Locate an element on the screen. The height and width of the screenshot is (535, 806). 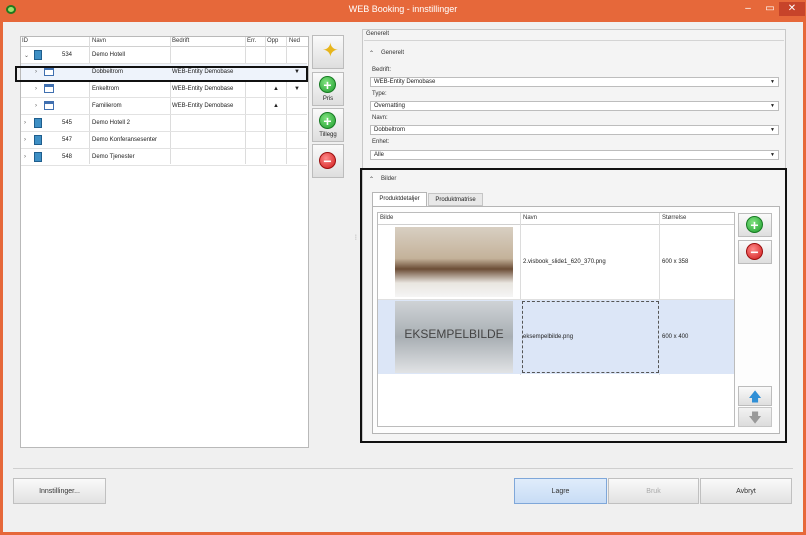
navn-value: Dobbeltrom is located at coordinates (390, 130).